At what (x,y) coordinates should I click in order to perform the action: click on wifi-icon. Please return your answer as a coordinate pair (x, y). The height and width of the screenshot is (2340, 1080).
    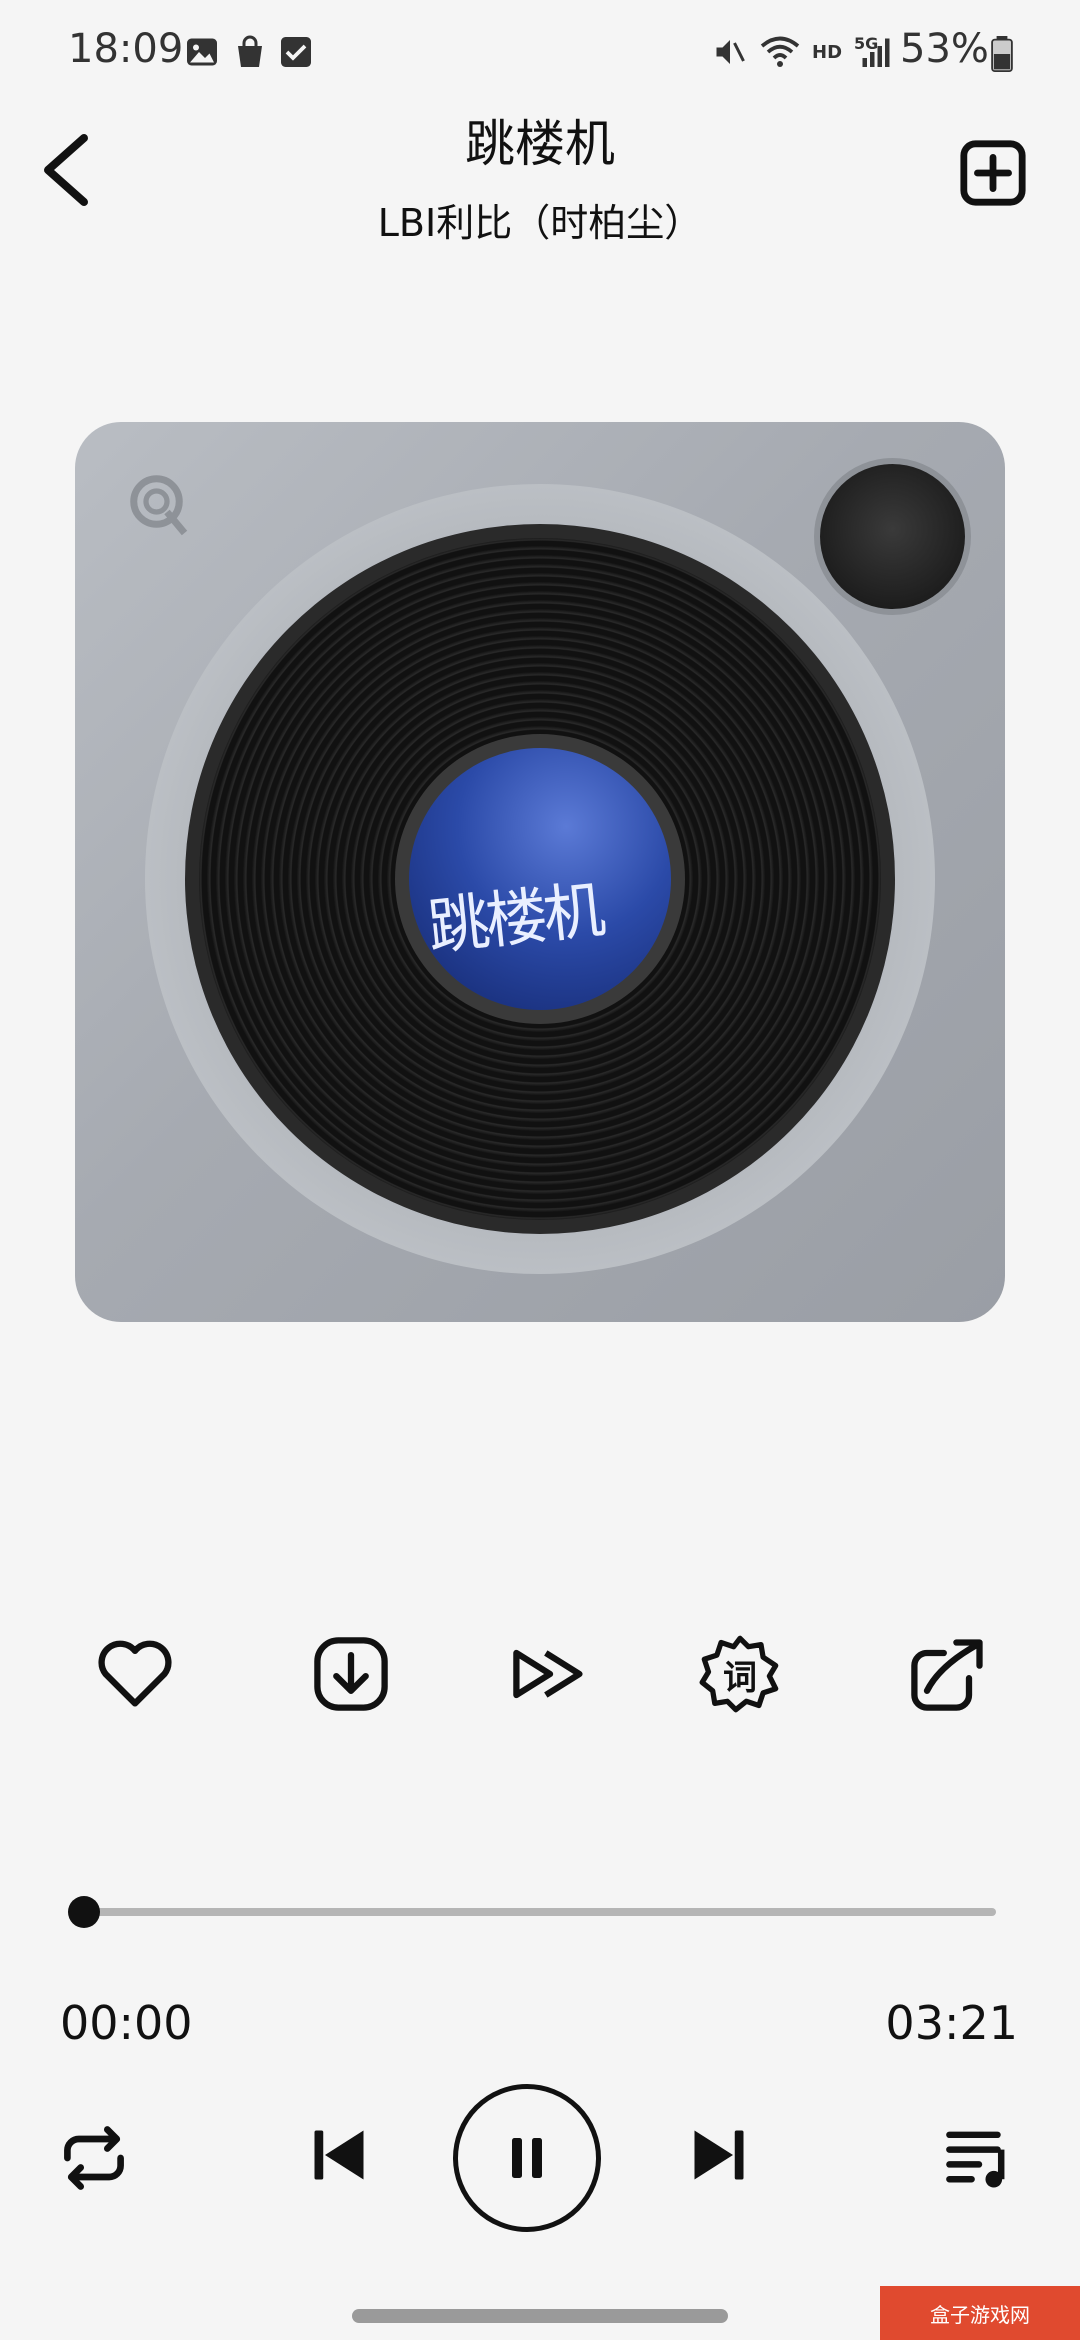
    Looking at the image, I should click on (780, 51).